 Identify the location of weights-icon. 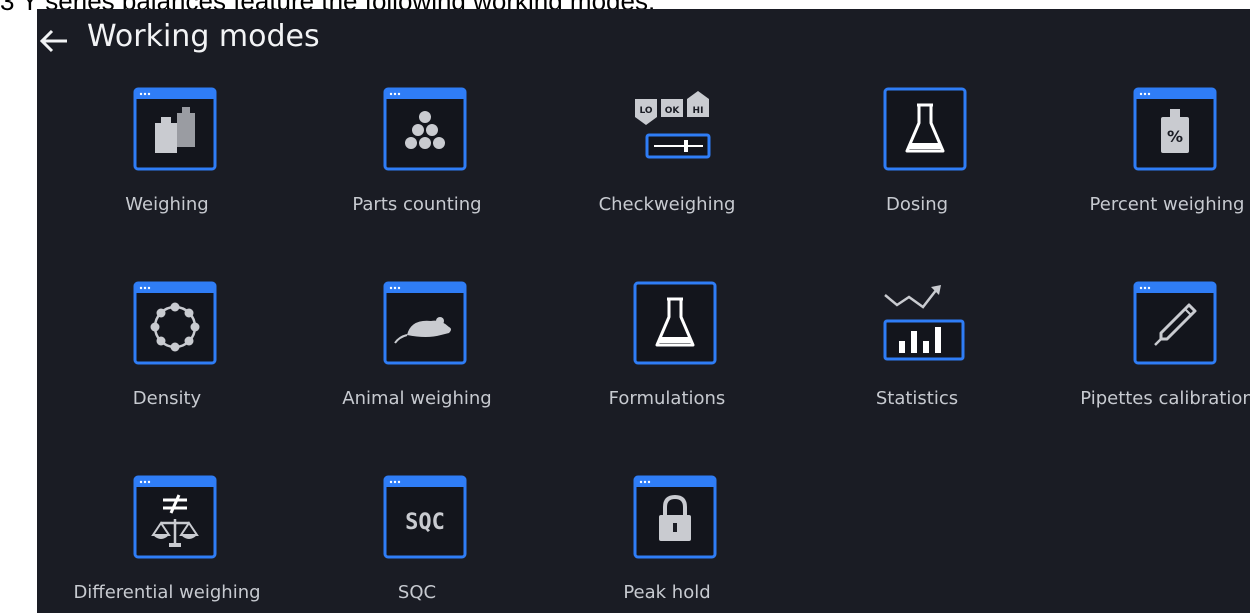
(175, 129).